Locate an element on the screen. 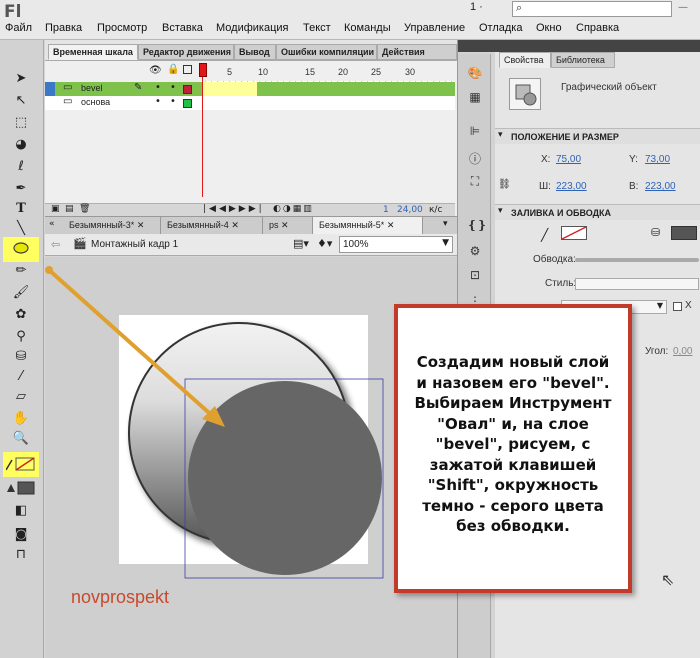 This screenshot has height=658, width=700. w-value: 223,00 is located at coordinates (571, 186).